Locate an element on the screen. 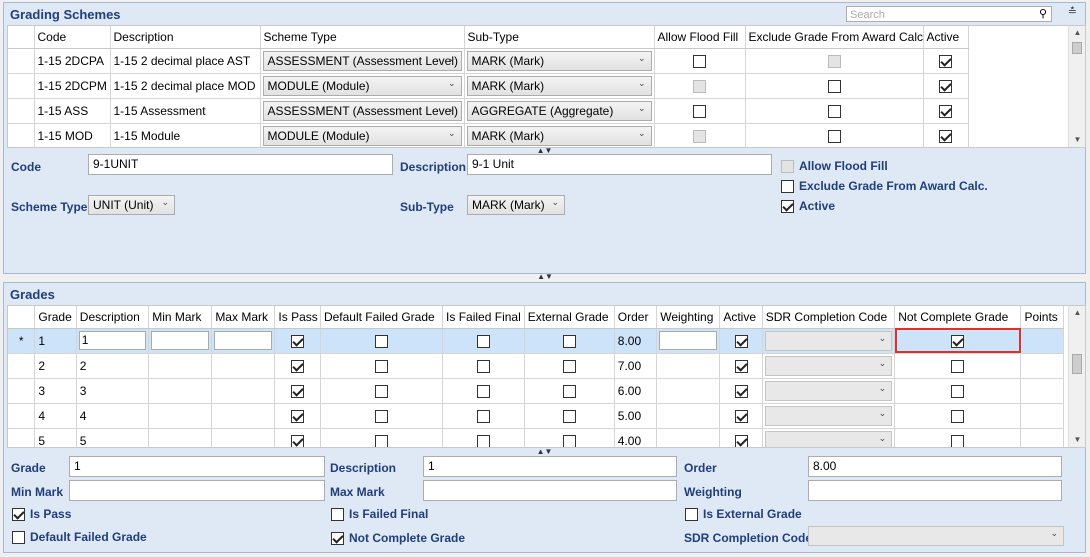 This screenshot has height=557, width=1090. col-not-complete-grade: Not Complete Grade is located at coordinates (958, 317).